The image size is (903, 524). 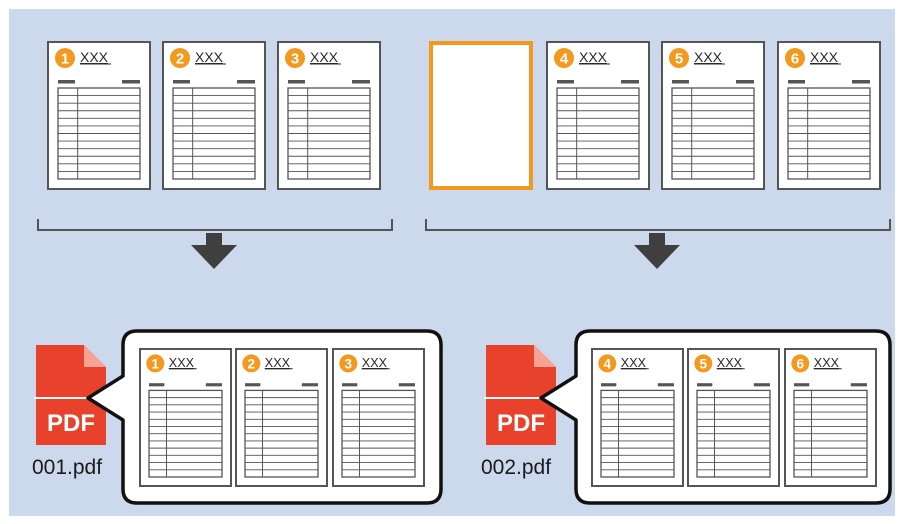 What do you see at coordinates (516, 467) in the screenshot?
I see `output-filename: 002.pdf` at bounding box center [516, 467].